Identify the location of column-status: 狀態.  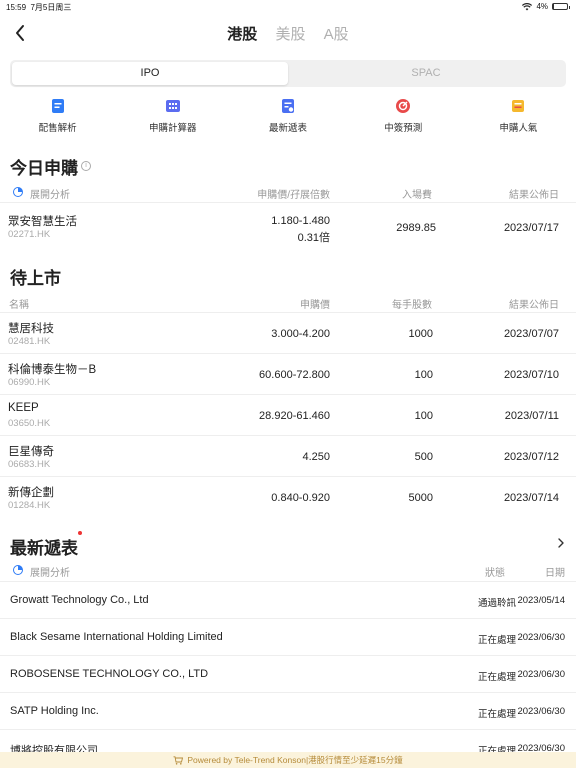
(495, 573).